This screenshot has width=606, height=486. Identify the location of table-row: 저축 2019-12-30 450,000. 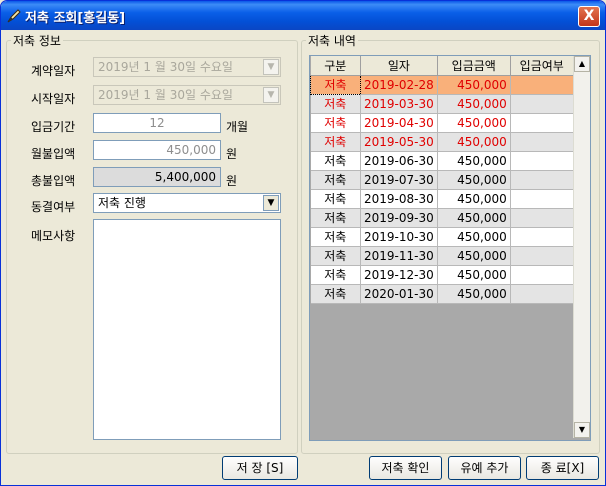
(442, 275).